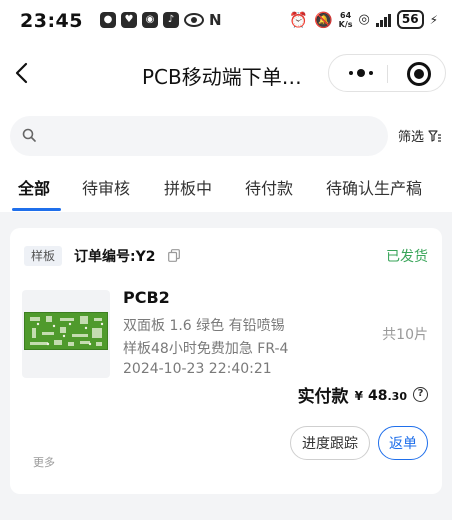 The width and height of the screenshot is (452, 520). I want to click on help-icon: ?, so click(420, 394).